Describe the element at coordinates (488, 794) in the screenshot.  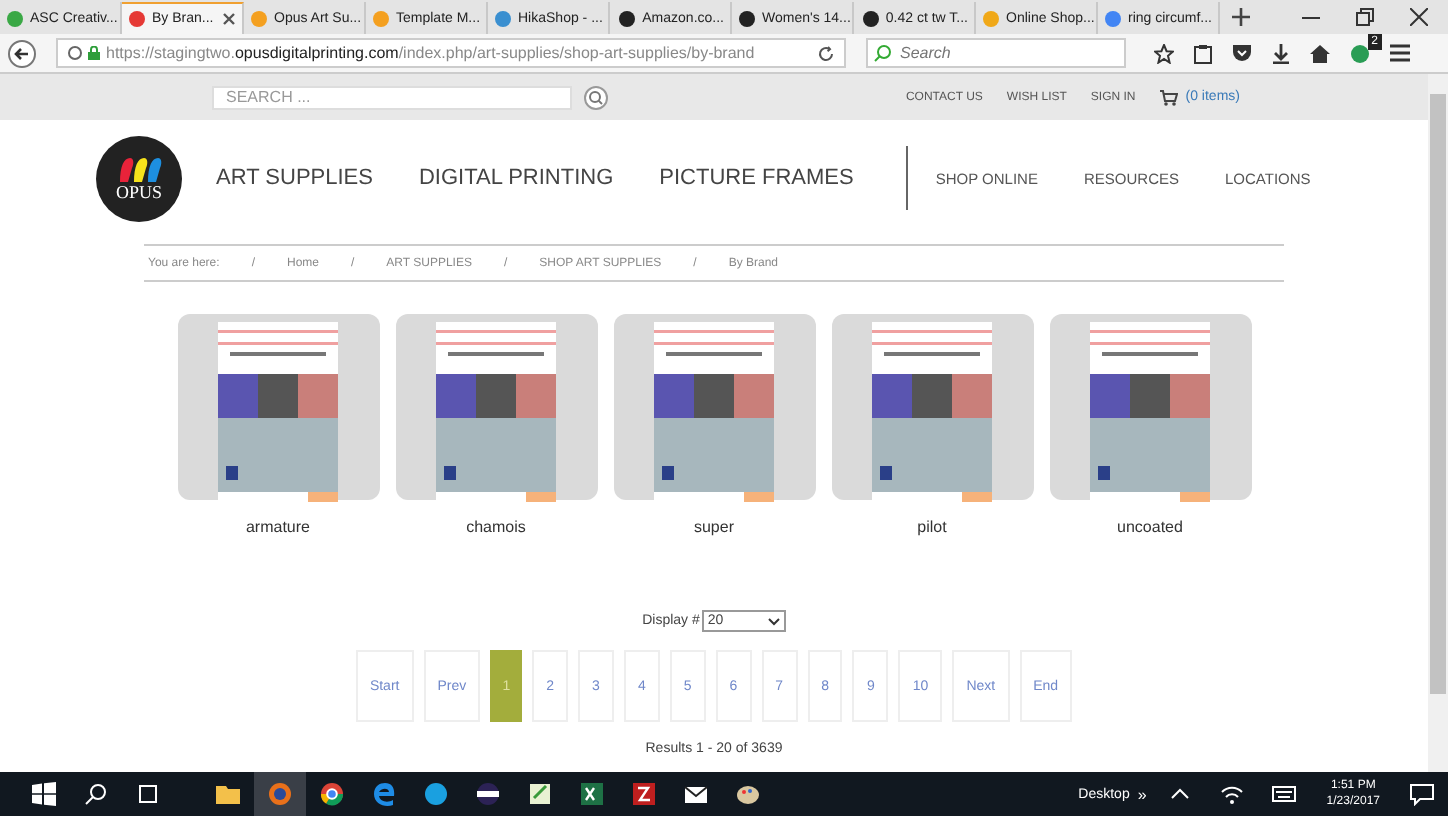
I see `eclipse-icon` at that location.